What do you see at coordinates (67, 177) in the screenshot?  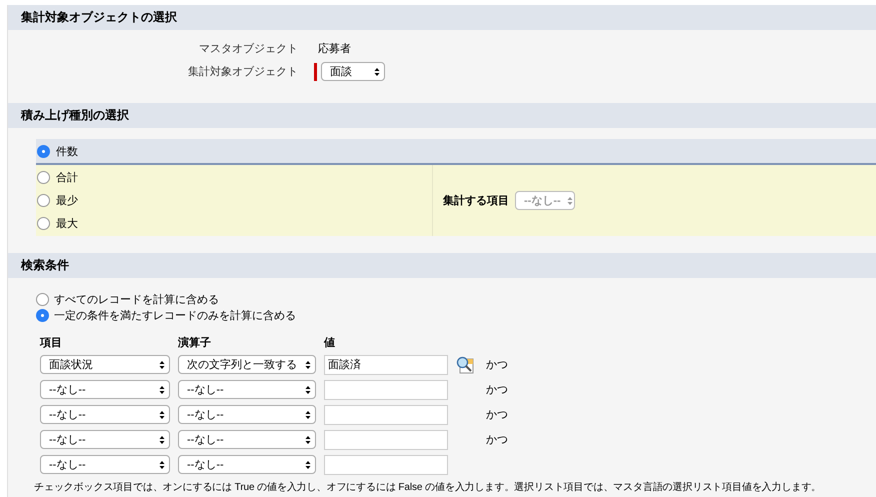 I see `option-label: 合計` at bounding box center [67, 177].